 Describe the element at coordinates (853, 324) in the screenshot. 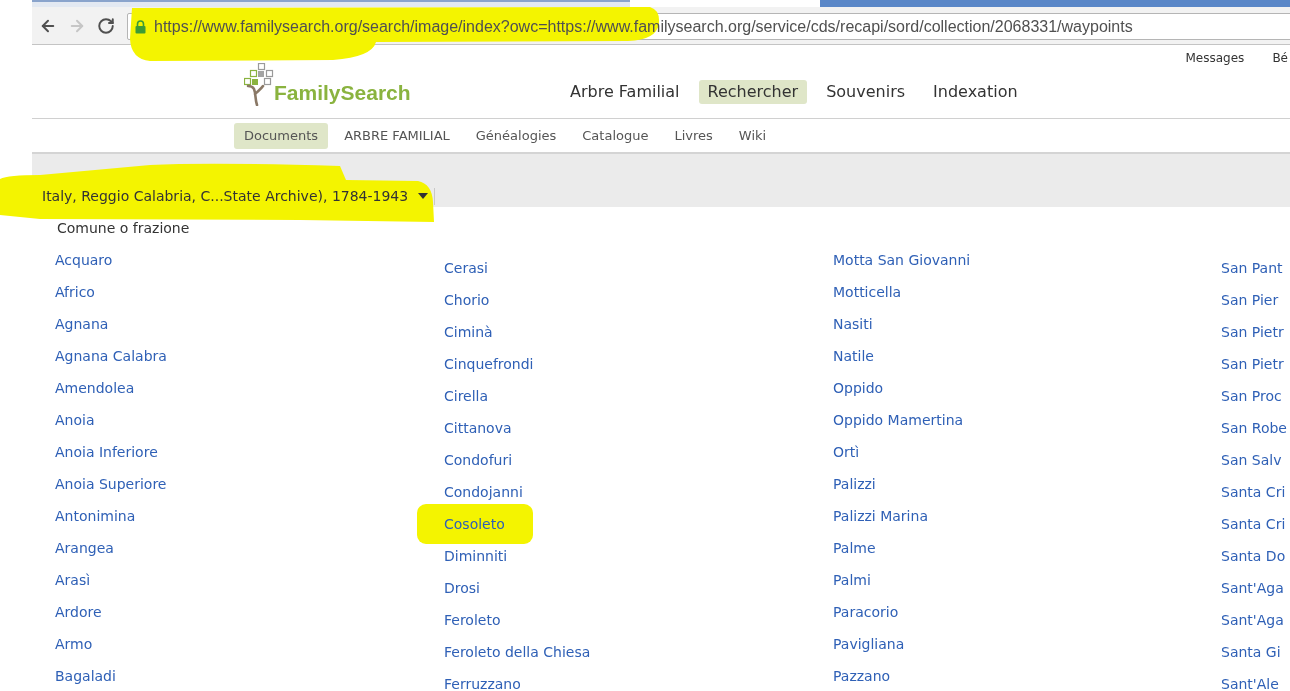

I see `place-link: Nasiti` at that location.